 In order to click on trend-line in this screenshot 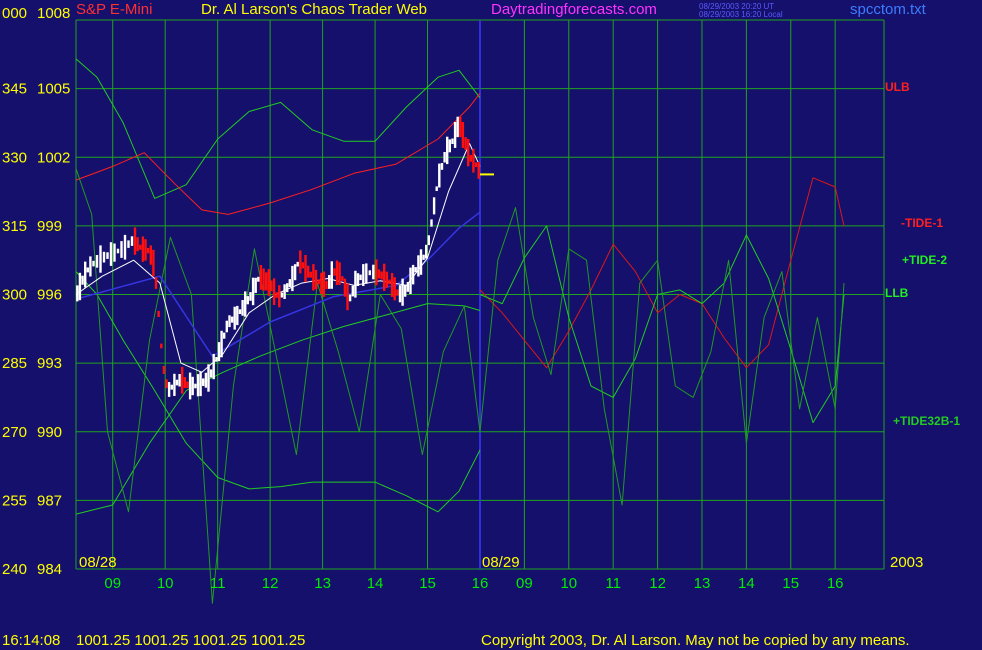, I will do `click(278, 284)`.